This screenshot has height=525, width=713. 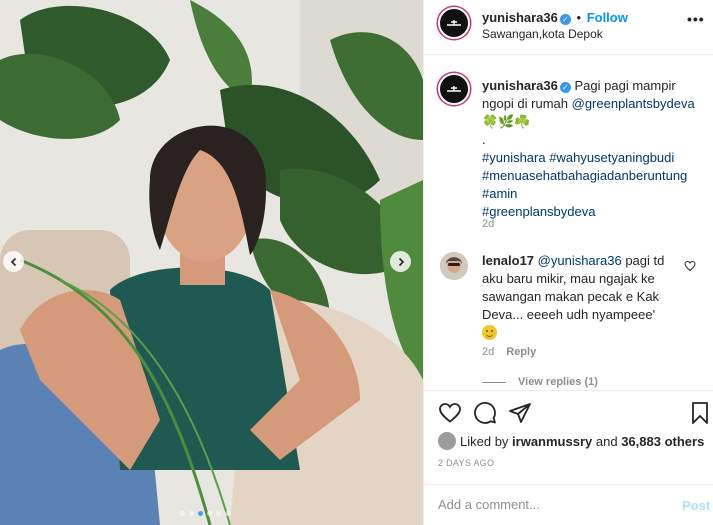 I want to click on heart-outline-icon, so click(x=690, y=266).